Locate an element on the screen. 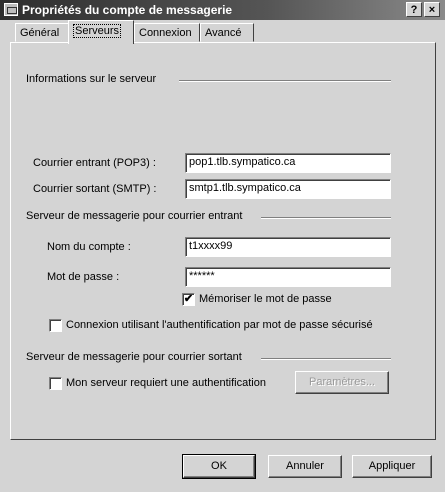 This screenshot has width=445, height=492. cancel-button: Annuler is located at coordinates (305, 466).